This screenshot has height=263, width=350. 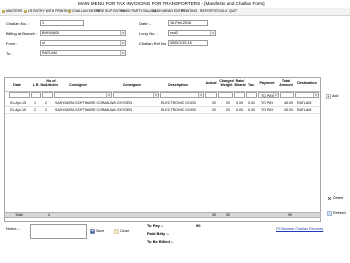 What do you see at coordinates (307, 95) in the screenshot?
I see `entry-destination: ▾` at bounding box center [307, 95].